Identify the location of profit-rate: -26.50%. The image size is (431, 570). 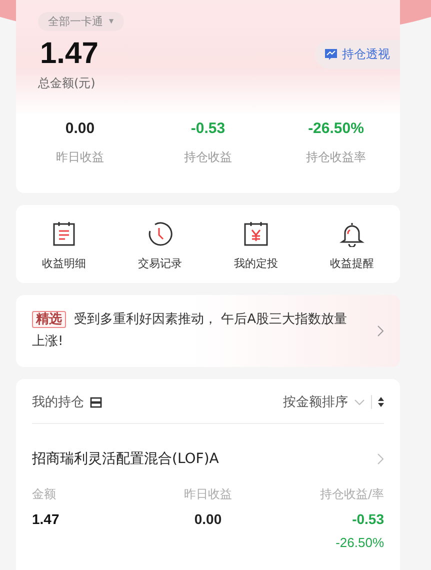
(359, 542).